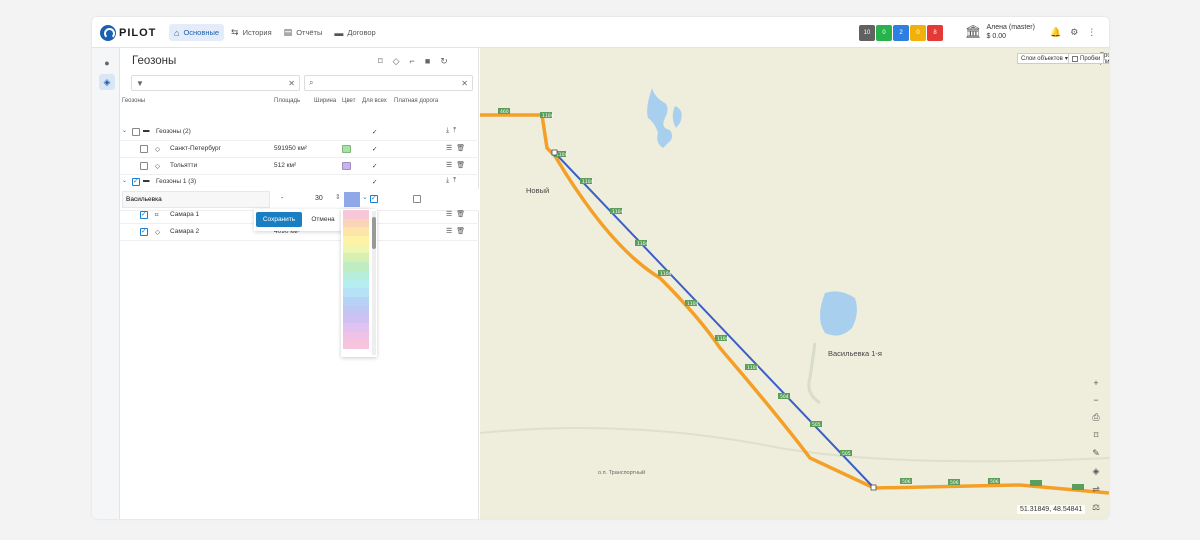 The width and height of the screenshot is (1200, 540). I want to click on width-stepper-icon: ⇕, so click(338, 197).